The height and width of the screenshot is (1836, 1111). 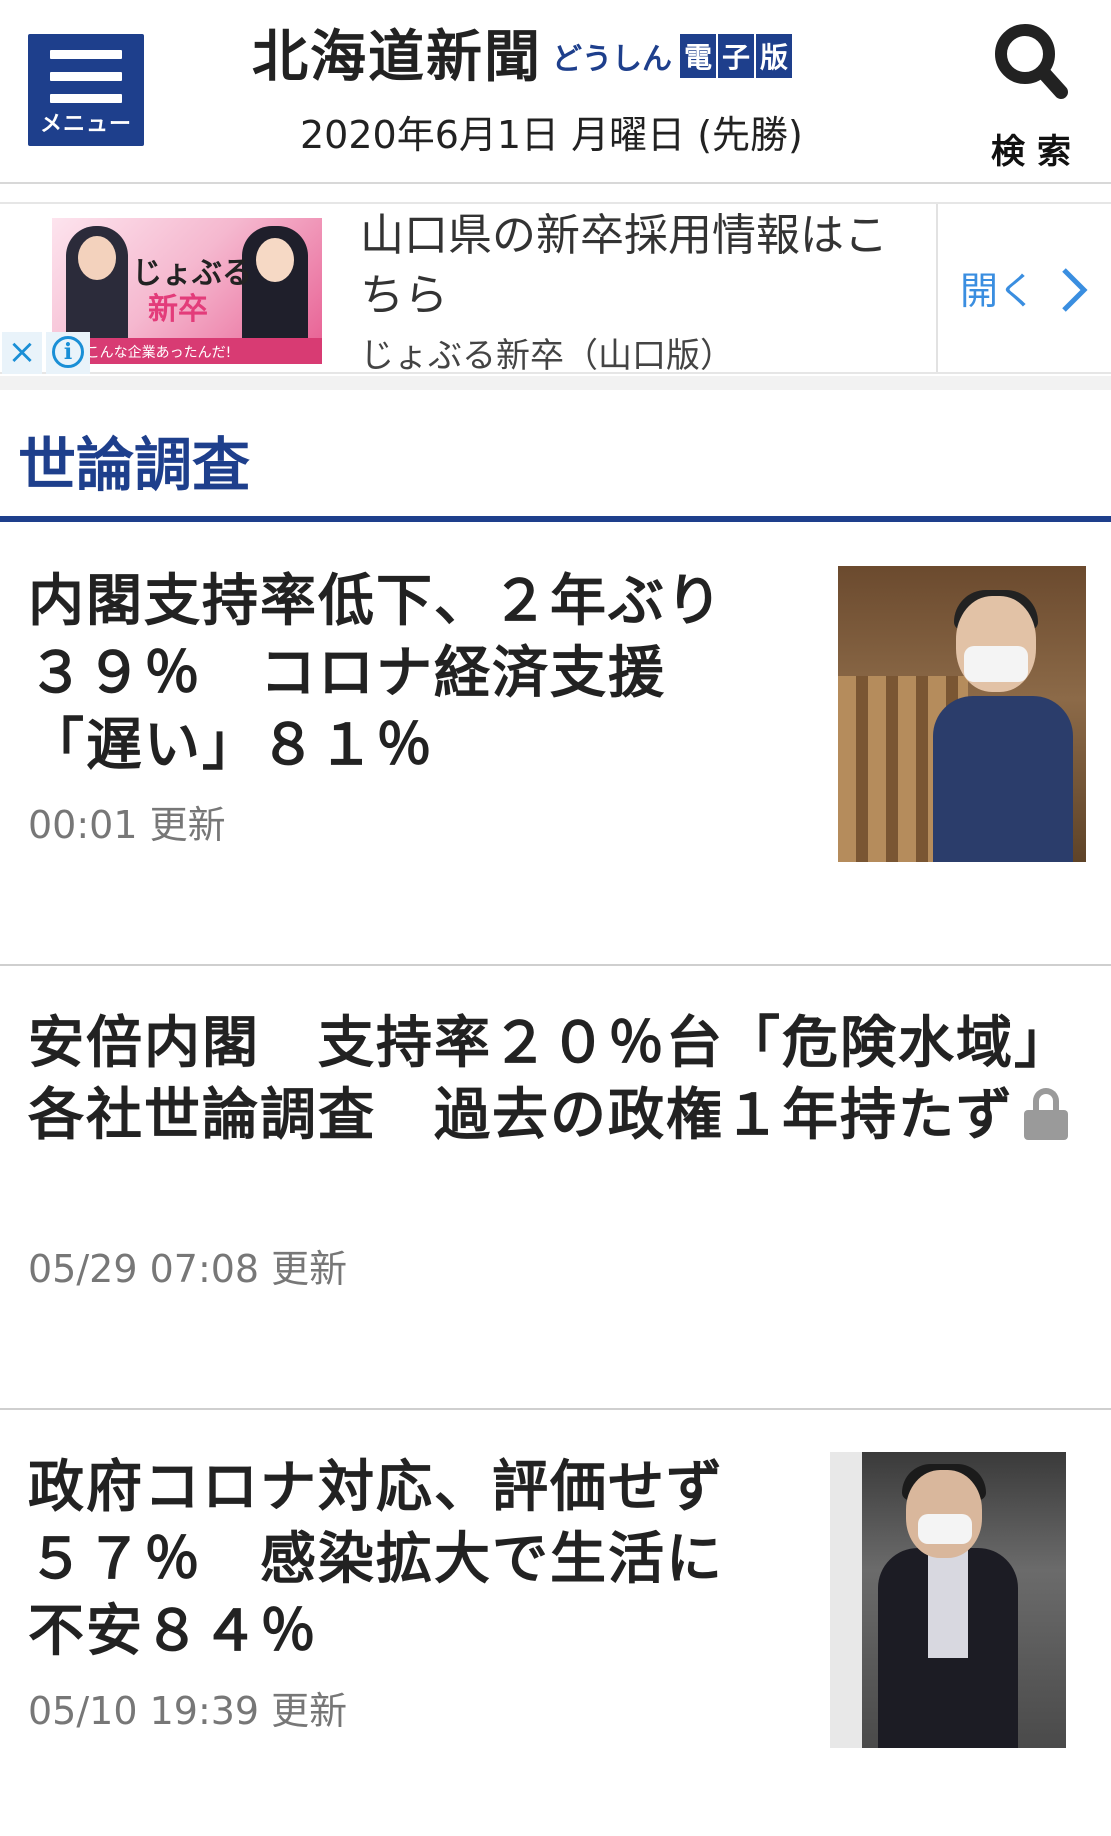 I want to click on lock-icon, so click(x=1046, y=1114).